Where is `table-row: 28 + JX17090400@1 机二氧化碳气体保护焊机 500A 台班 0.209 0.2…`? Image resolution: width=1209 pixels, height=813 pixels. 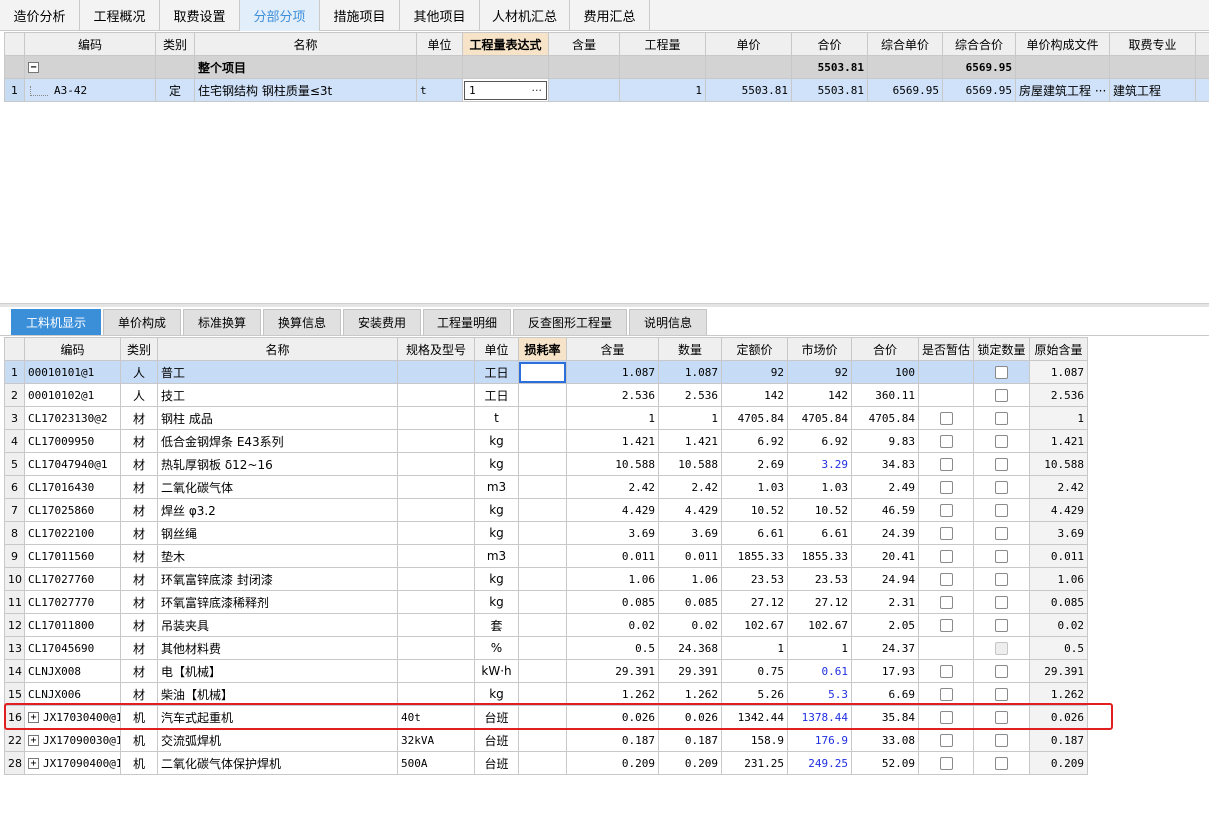 table-row: 28 + JX17090400@1 机二氧化碳气体保护焊机 500A 台班 0.209 0.2… is located at coordinates (546, 763).